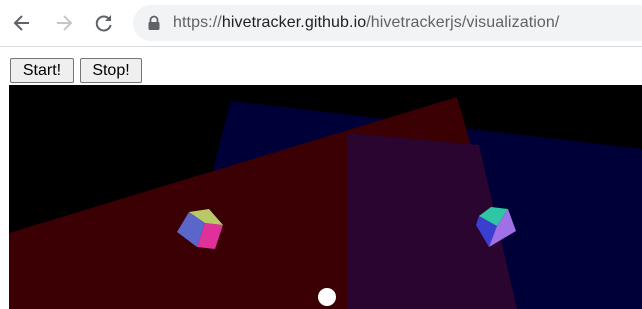 The image size is (642, 309). Describe the element at coordinates (154, 22) in the screenshot. I see `lock-icon` at that location.